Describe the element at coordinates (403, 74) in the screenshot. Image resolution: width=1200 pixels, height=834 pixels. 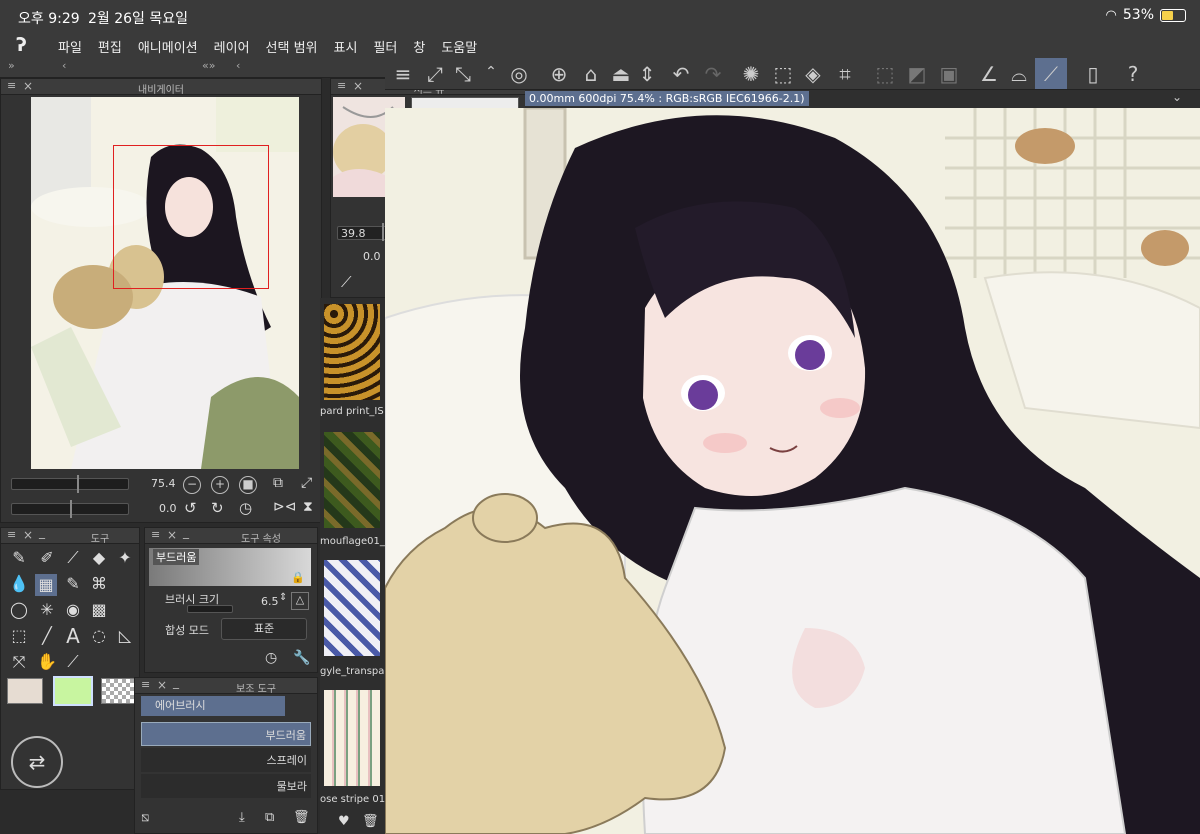
I see `hamburger-icon: ≡` at that location.